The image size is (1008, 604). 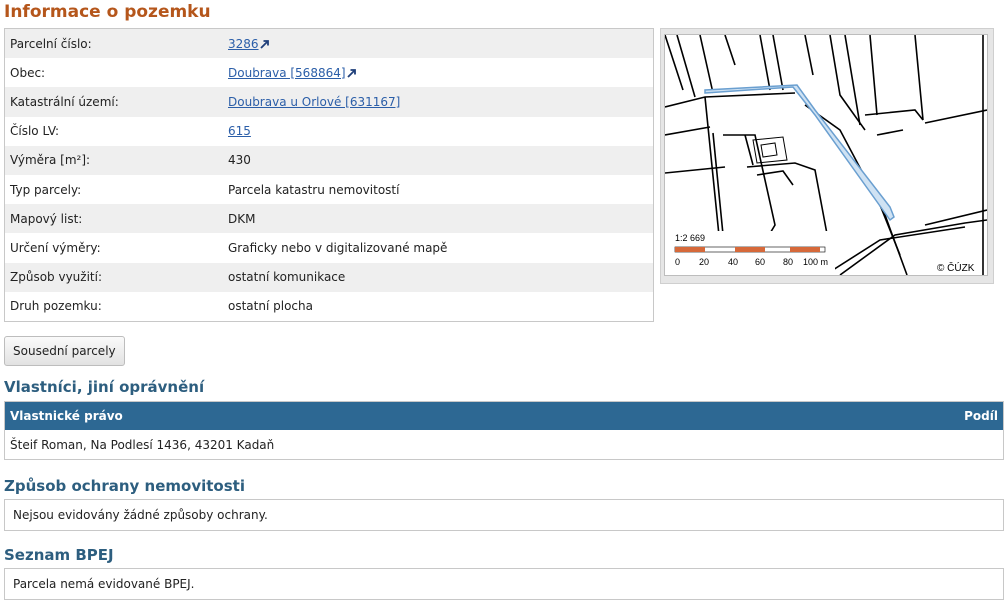 What do you see at coordinates (64, 351) in the screenshot?
I see `neighbor-parcels-button: Sousední parcely` at bounding box center [64, 351].